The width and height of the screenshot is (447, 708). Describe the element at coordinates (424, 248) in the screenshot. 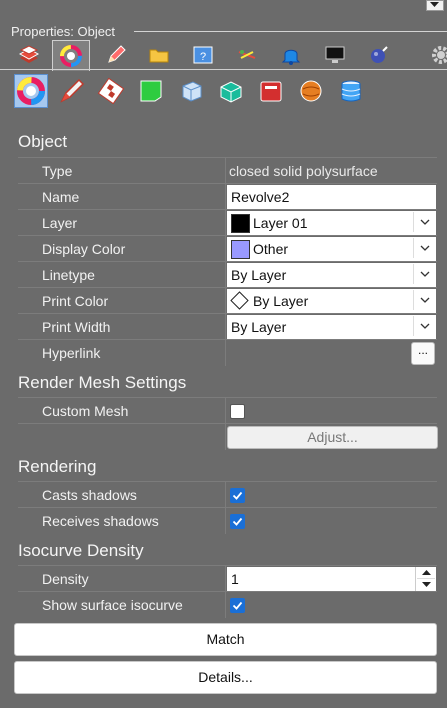

I see `display-color-dropdown-button` at that location.